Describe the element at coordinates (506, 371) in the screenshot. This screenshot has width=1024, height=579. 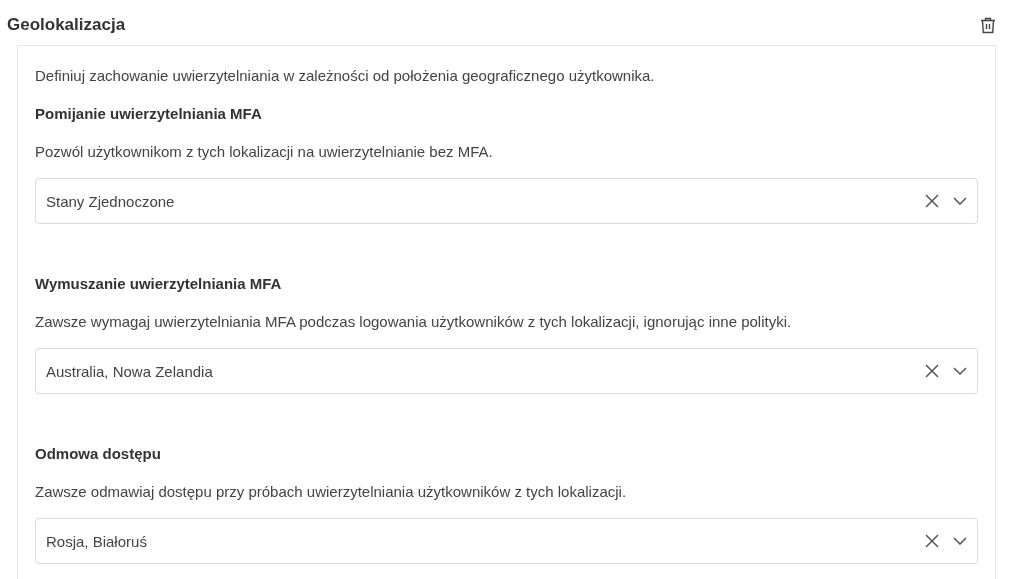
I see `country-select: Australia, Nowa Zelandia` at that location.